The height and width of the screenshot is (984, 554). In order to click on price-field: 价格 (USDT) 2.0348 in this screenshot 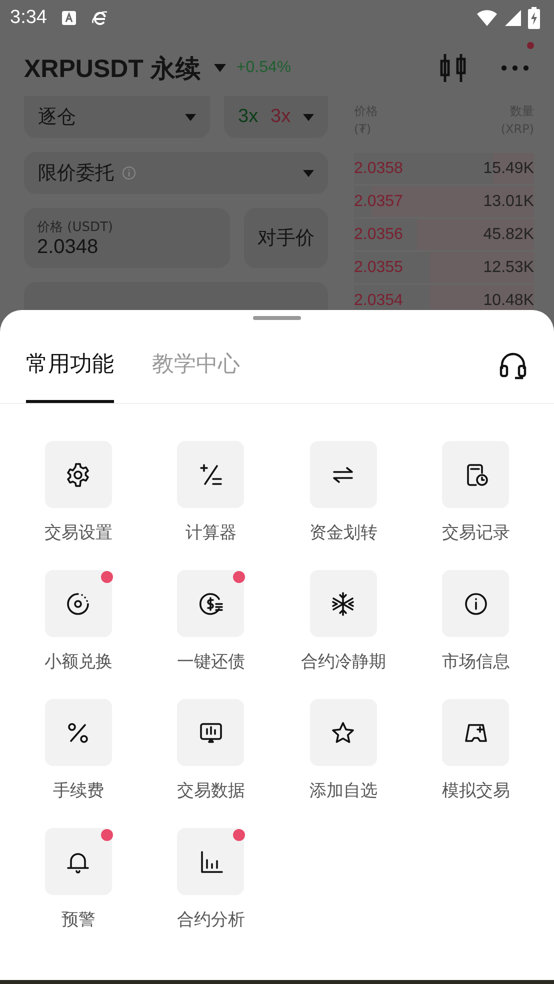, I will do `click(127, 238)`.